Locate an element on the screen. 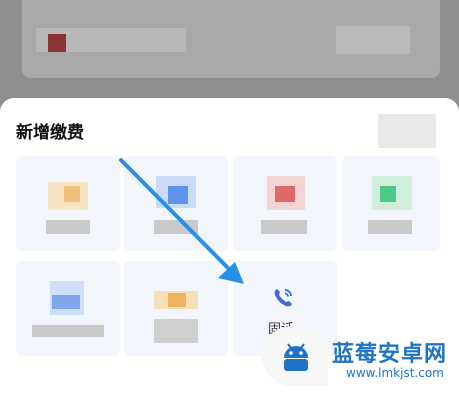 The image size is (459, 398). watermark: 蓝莓安卓网 www.lmkjst.com is located at coordinates (360, 356).